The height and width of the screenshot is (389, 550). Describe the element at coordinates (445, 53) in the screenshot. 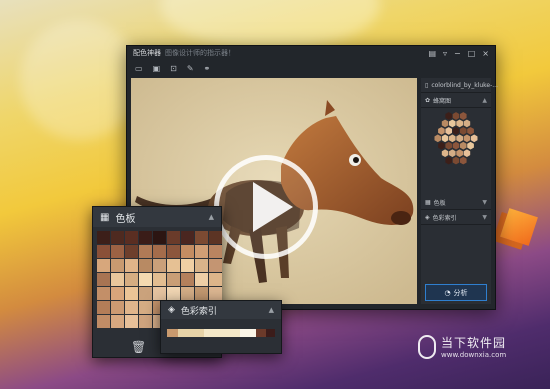

I see `dropdown-icon: ▿` at that location.